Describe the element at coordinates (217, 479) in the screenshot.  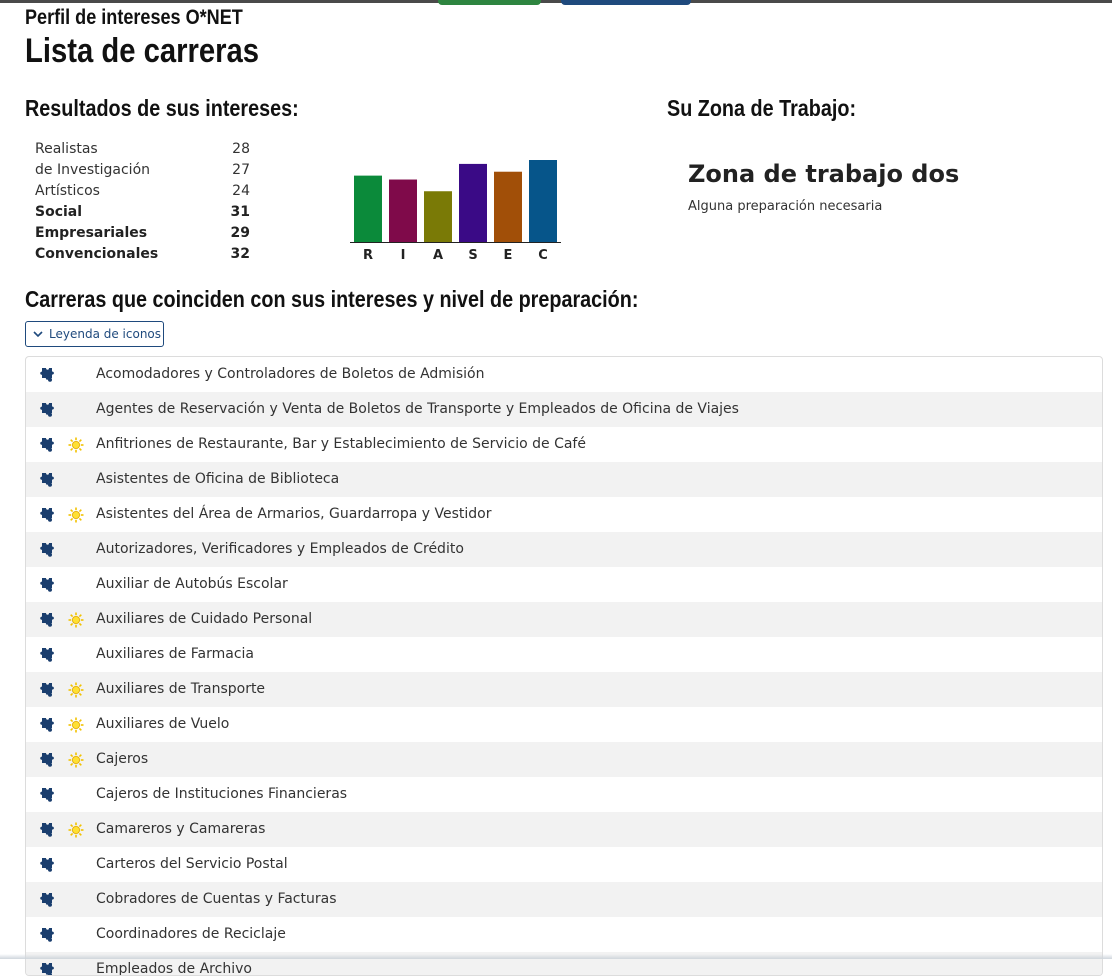
I see `career-name: Asistentes de Oficina de Biblioteca` at that location.